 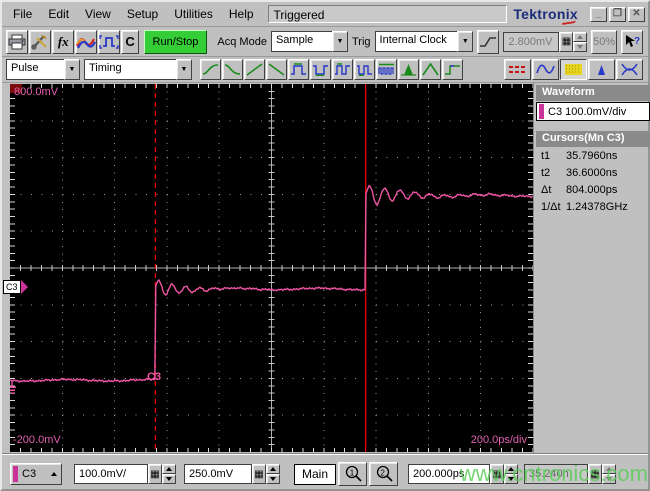 What do you see at coordinates (17, 41) in the screenshot?
I see `print-button` at bounding box center [17, 41].